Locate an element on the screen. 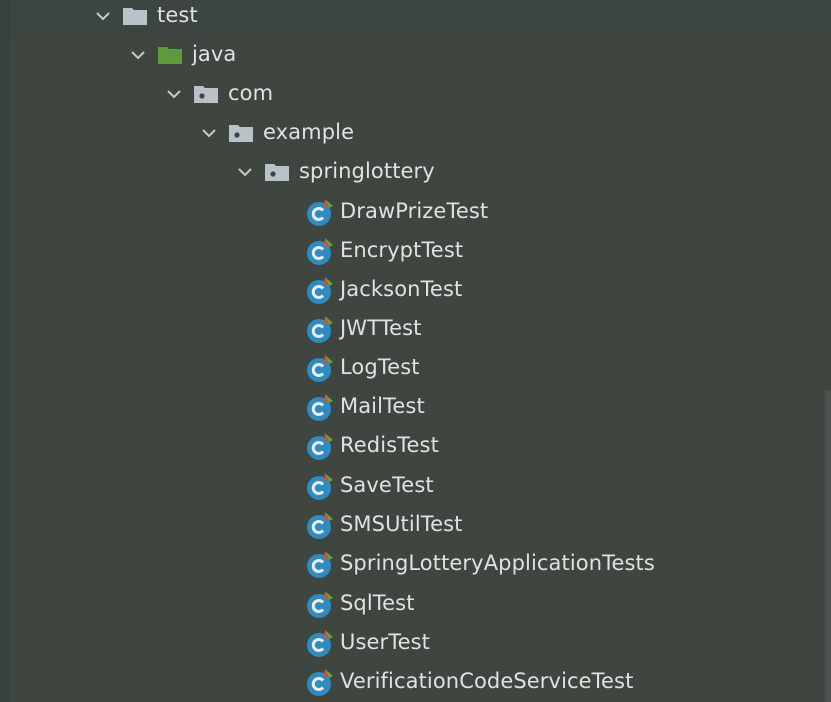 The image size is (831, 702). tree-file-mailtest: MailTest is located at coordinates (415, 406).